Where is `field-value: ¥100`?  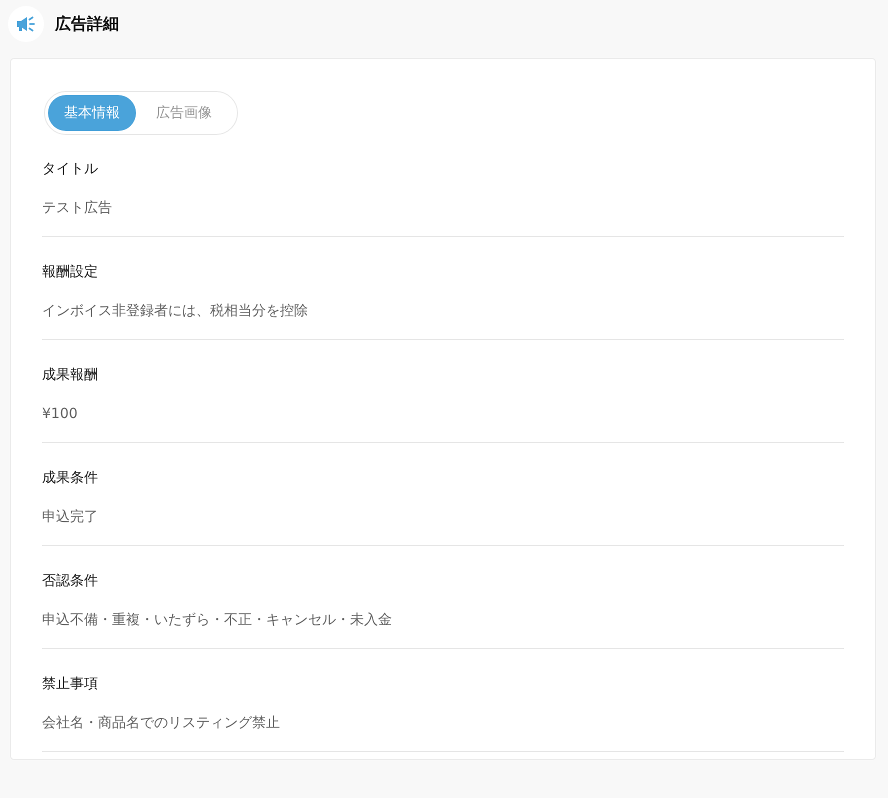 field-value: ¥100 is located at coordinates (60, 414).